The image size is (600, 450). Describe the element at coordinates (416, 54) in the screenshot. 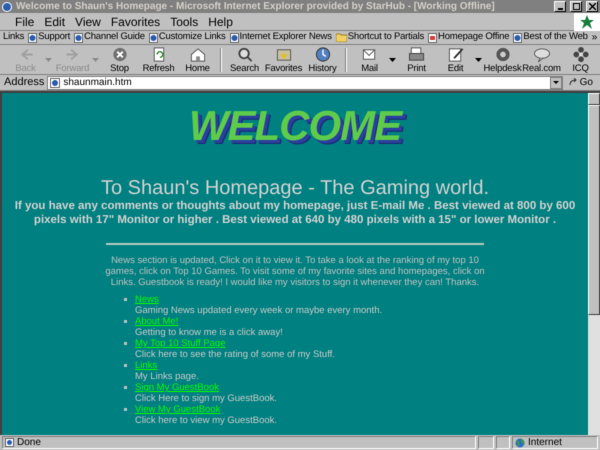

I see `printer-icon` at that location.